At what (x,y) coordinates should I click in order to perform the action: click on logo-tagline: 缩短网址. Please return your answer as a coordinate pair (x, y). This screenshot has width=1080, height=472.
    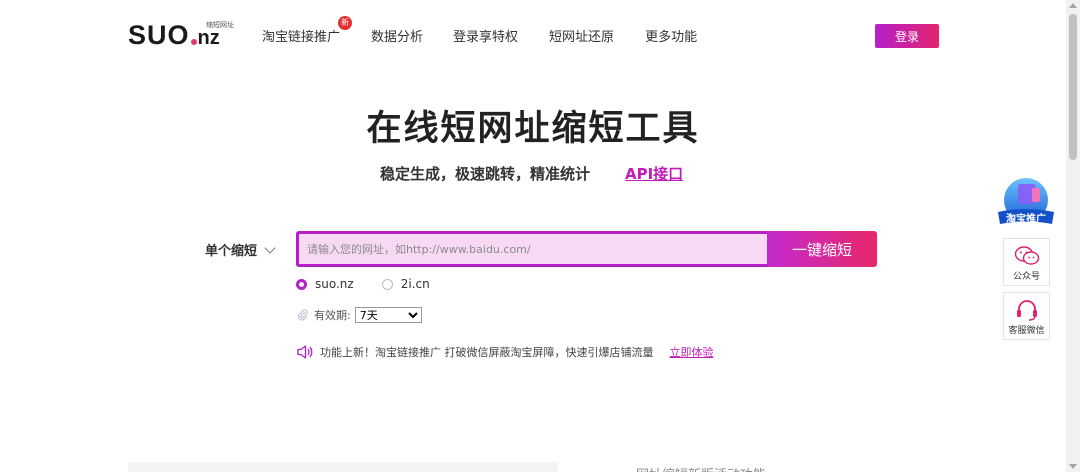
    Looking at the image, I should click on (220, 25).